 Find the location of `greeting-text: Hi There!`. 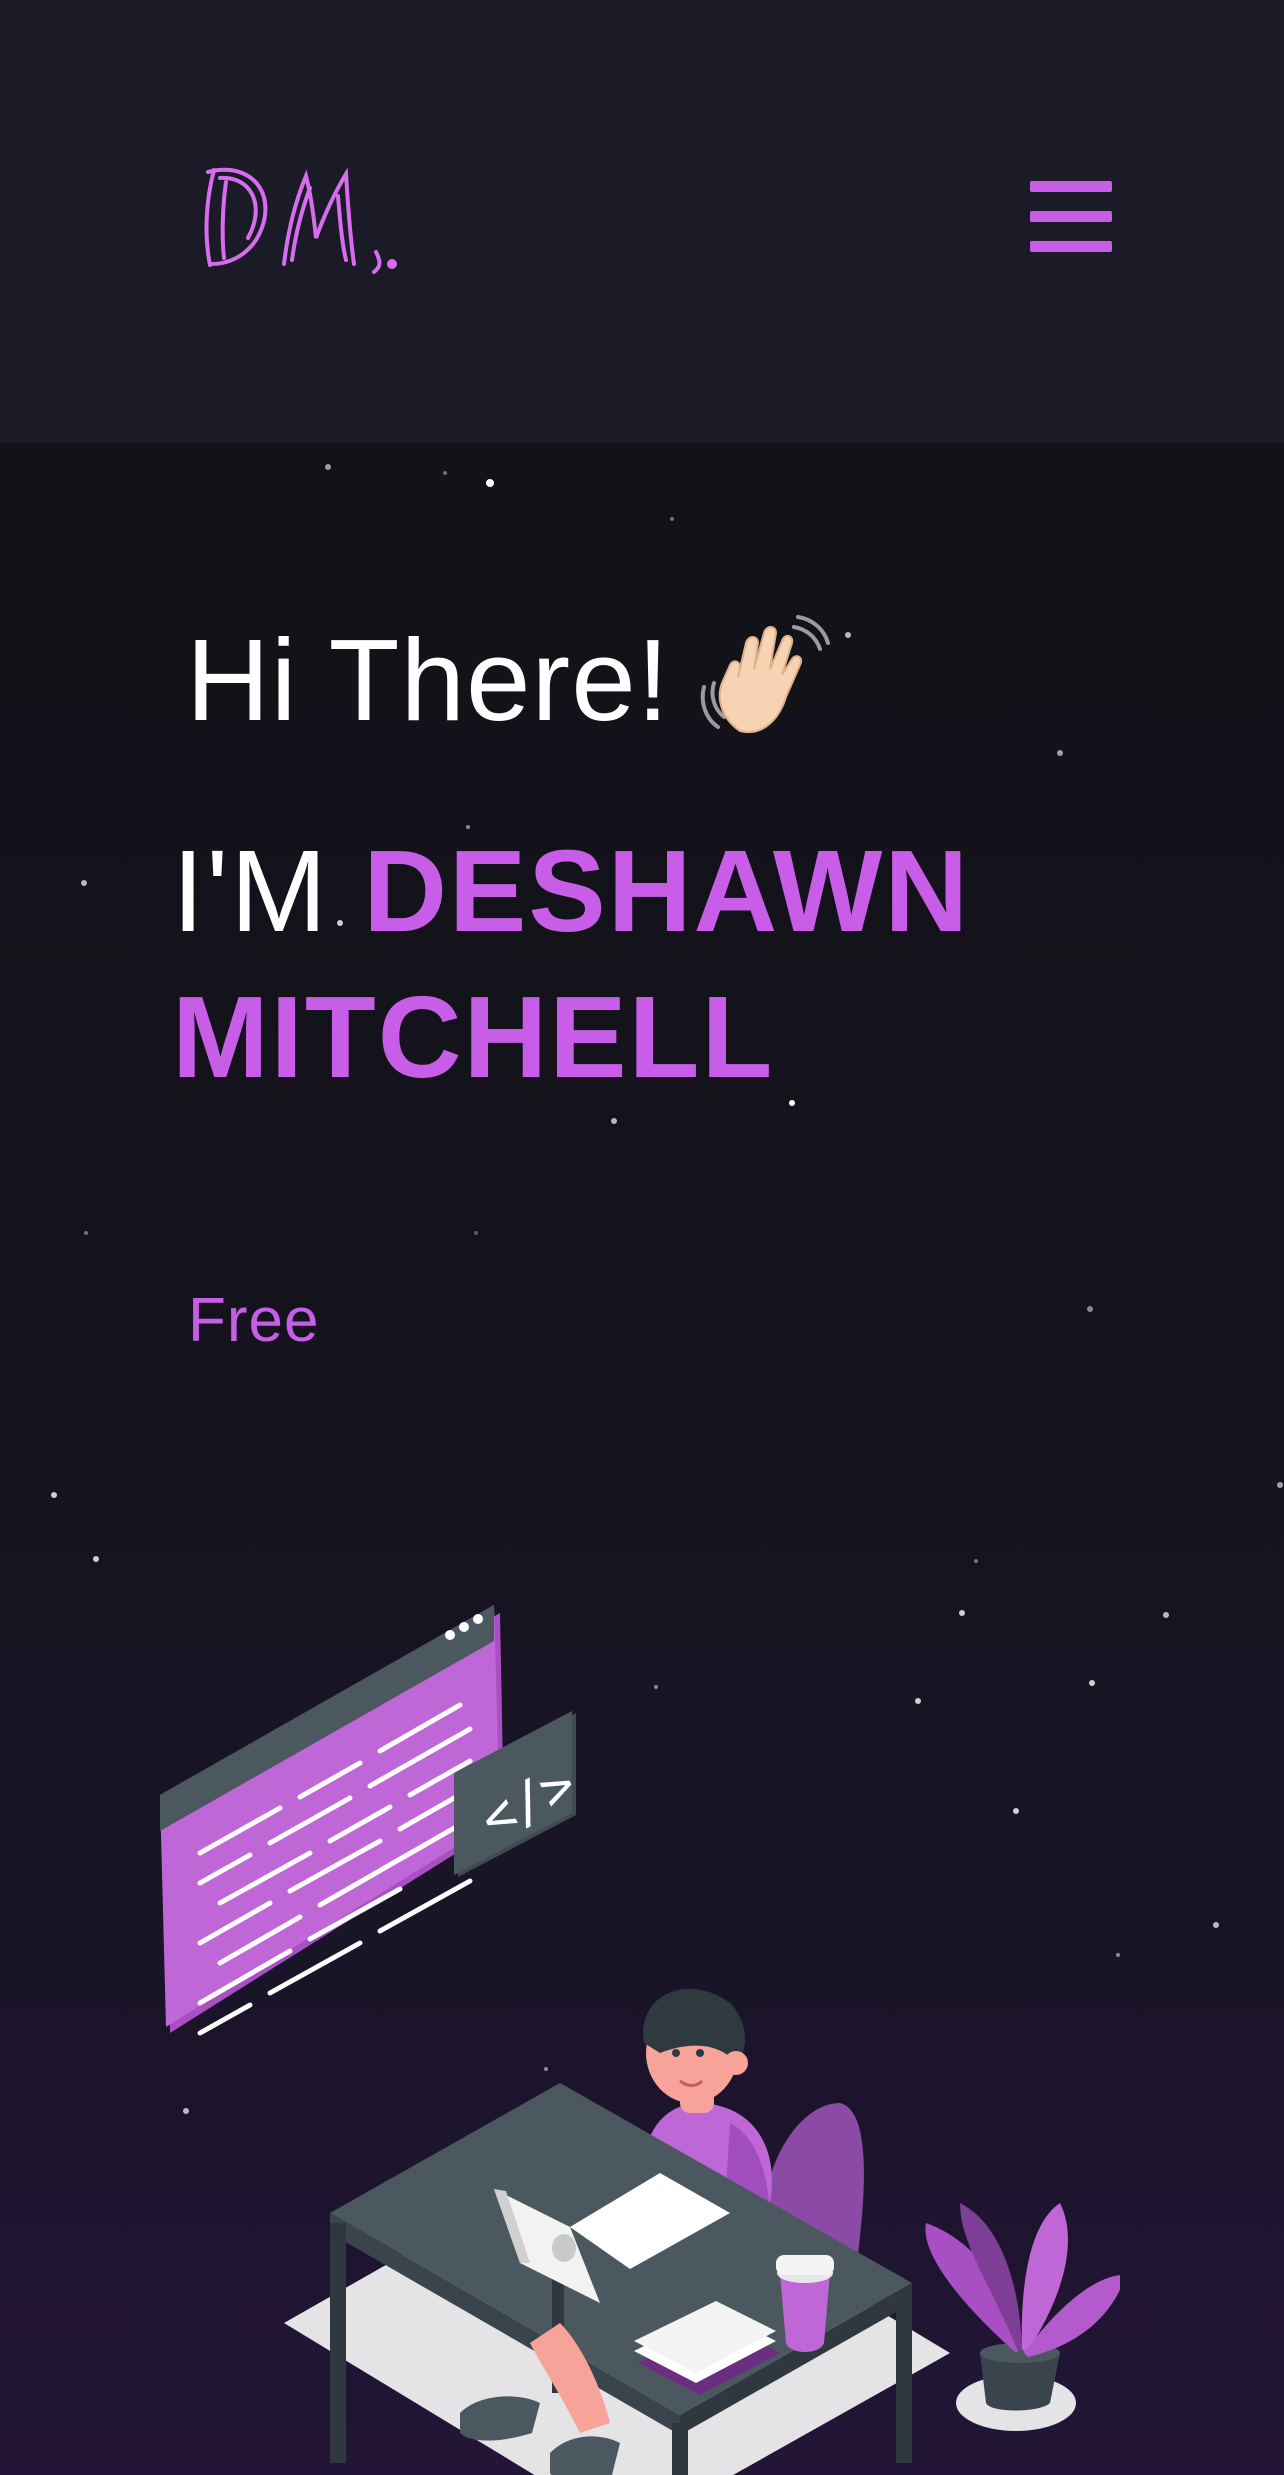

greeting-text: Hi There! is located at coordinates (428, 680).